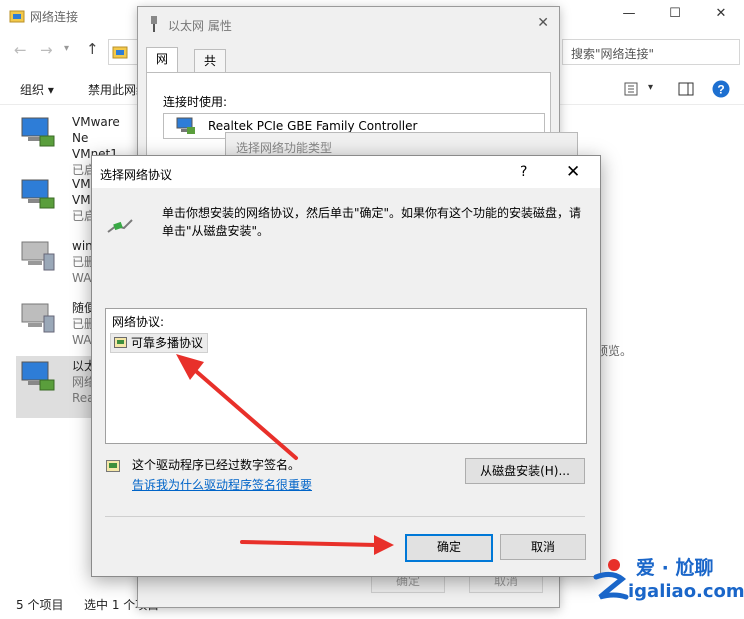 Image resolution: width=744 pixels, height=619 pixels. Describe the element at coordinates (675, 568) in the screenshot. I see `watermark-brand: 爱 · 尬聊` at that location.